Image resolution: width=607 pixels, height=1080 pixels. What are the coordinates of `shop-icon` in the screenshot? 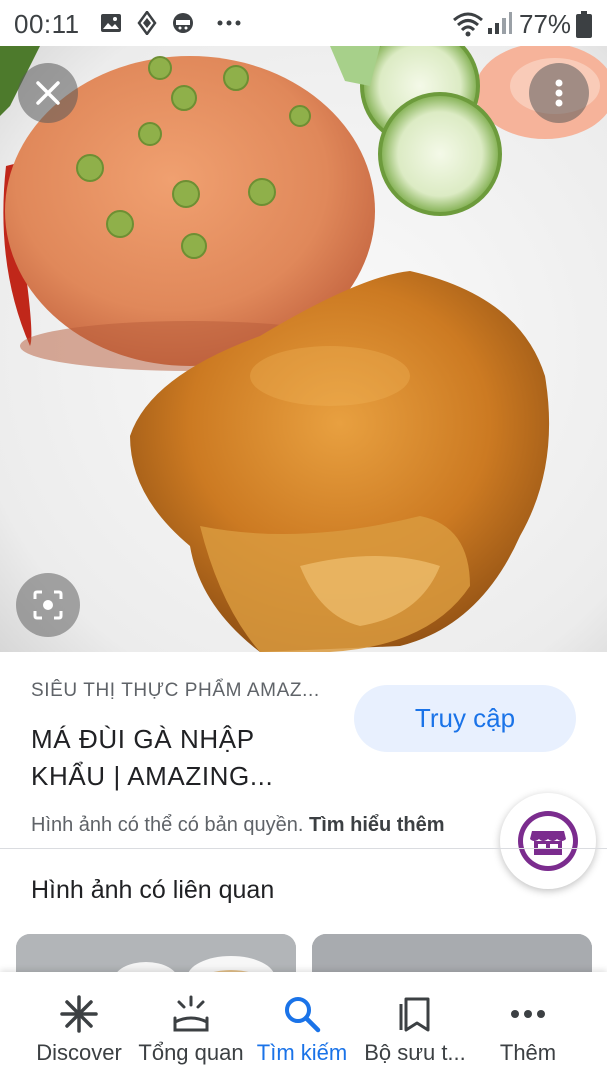 It's located at (548, 841).